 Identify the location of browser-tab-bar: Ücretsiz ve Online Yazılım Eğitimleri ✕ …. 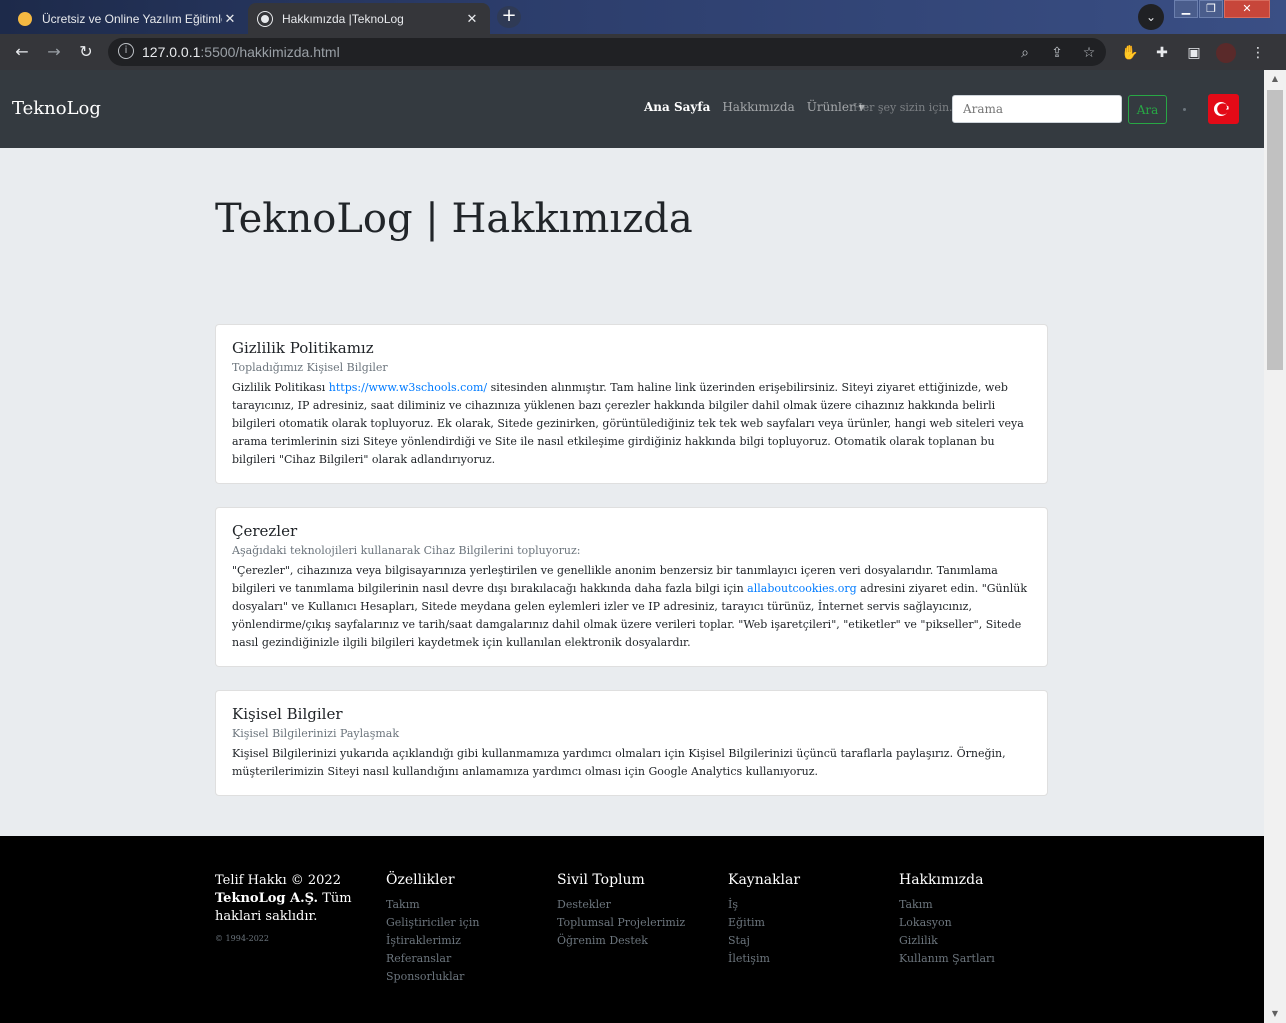
(643, 17).